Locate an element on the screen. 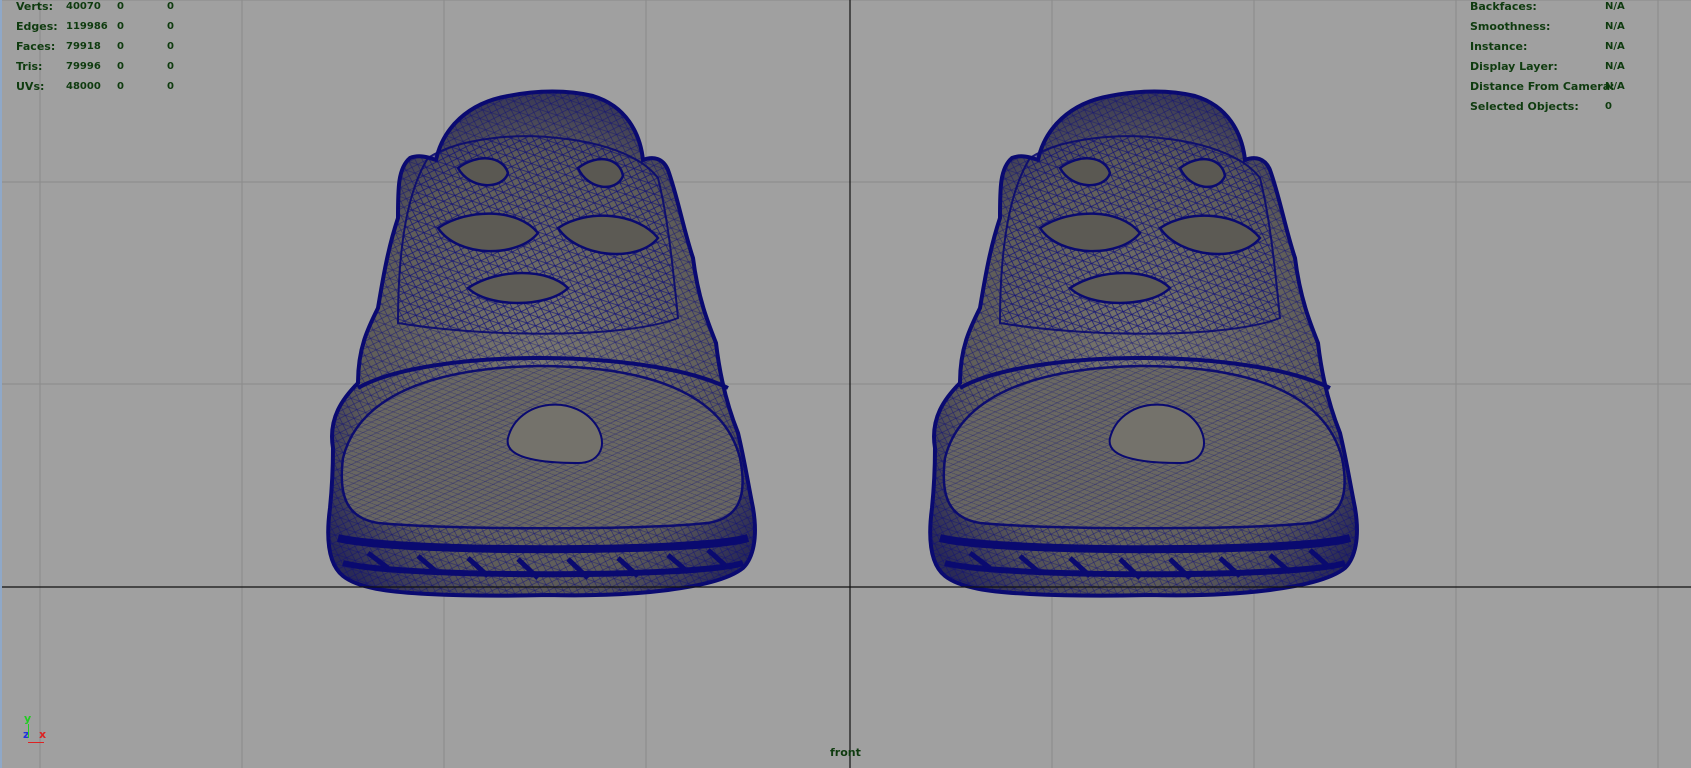  poly-count-label: Edges: is located at coordinates (37, 26).